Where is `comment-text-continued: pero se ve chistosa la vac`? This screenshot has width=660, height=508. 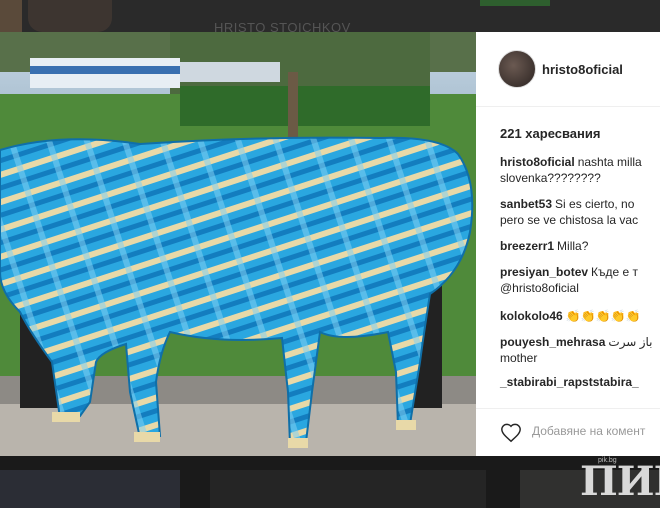 comment-text-continued: pero se ve chistosa la vac is located at coordinates (569, 220).